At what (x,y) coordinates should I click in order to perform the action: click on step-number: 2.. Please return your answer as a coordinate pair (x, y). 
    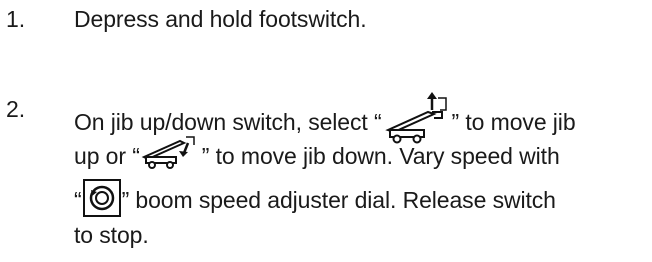
    Looking at the image, I should click on (15, 109).